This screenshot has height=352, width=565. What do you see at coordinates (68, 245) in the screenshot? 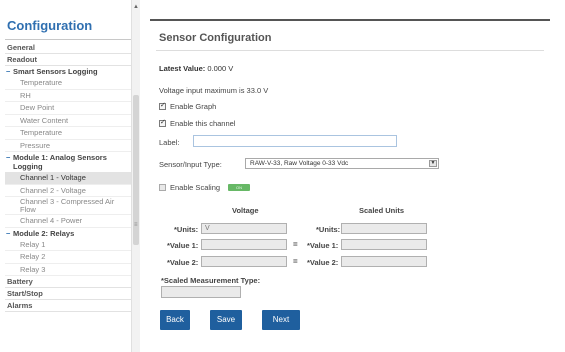
I see `sidebar-item-relay-1: Relay 1` at bounding box center [68, 245].